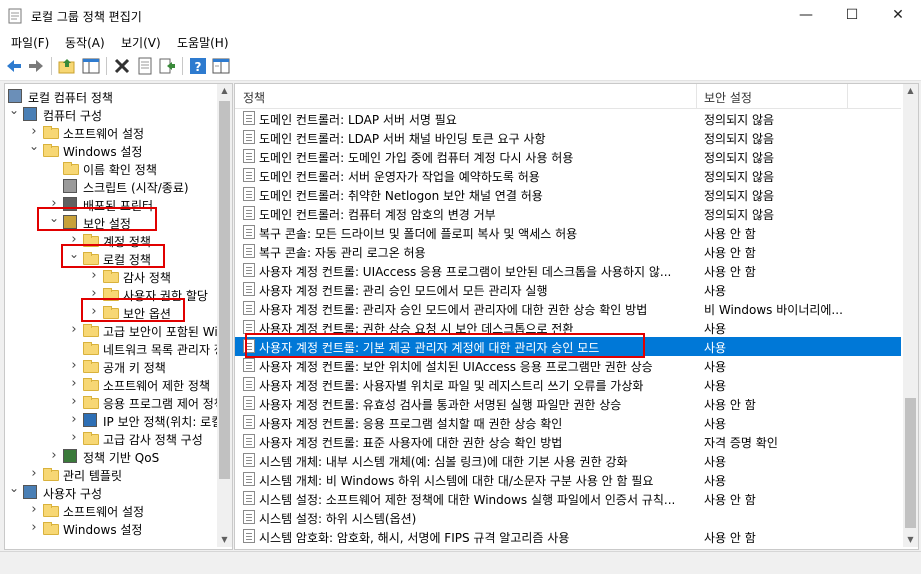 The height and width of the screenshot is (574, 921). What do you see at coordinates (249, 479) in the screenshot?
I see `policy-icon` at bounding box center [249, 479].